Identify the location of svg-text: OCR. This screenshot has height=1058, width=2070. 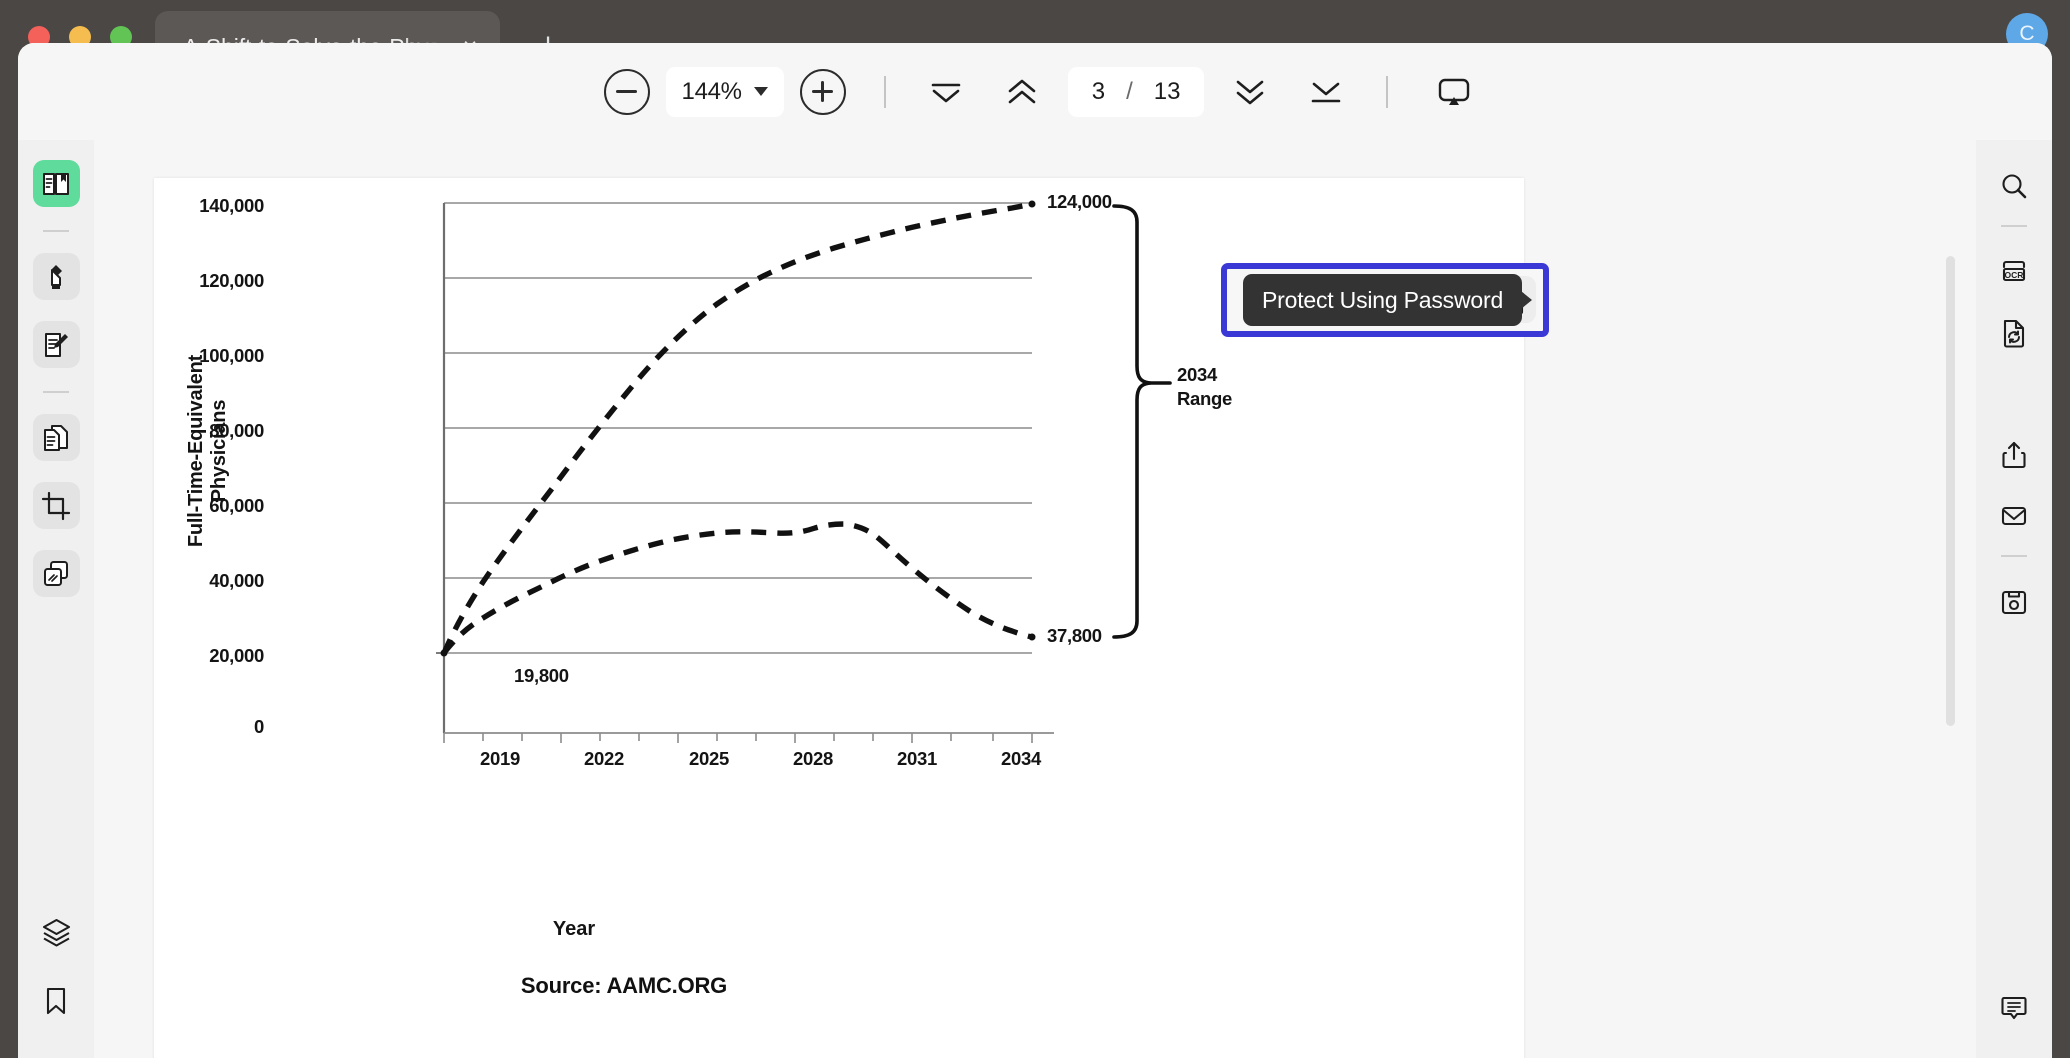
(2014, 275).